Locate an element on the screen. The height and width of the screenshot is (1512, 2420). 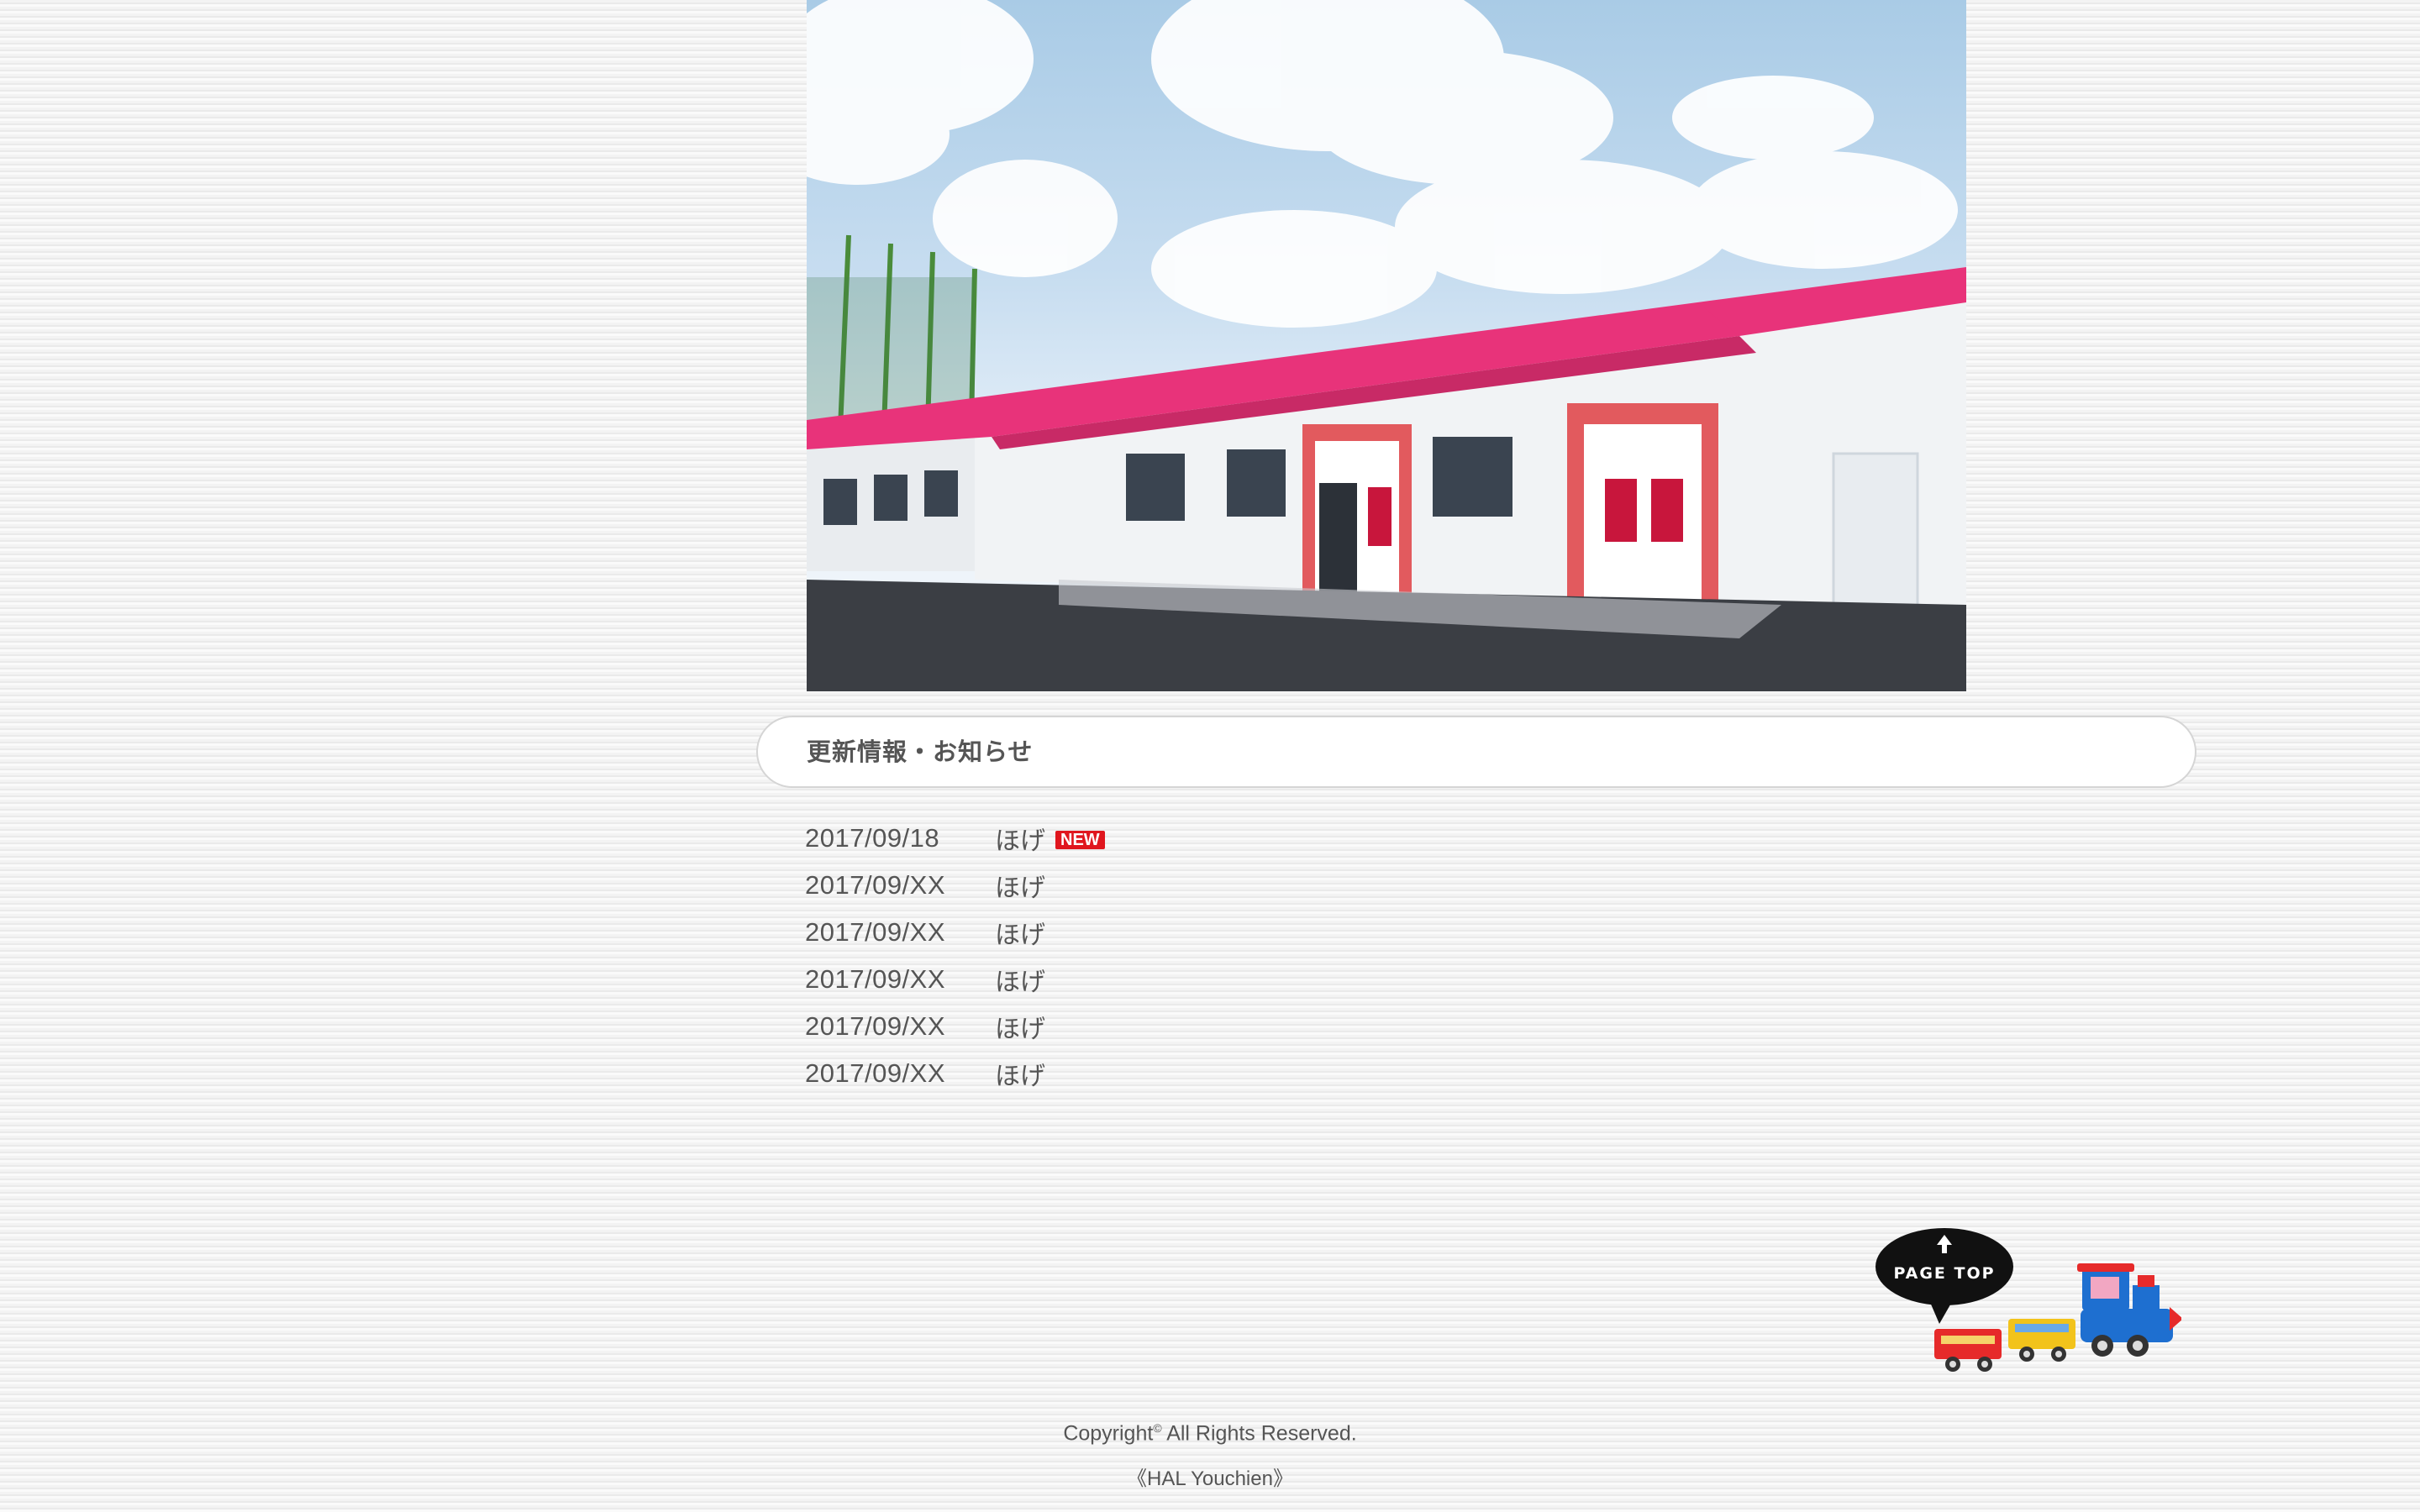
train-icon: PAGE TOP is located at coordinates (2030, 1300).